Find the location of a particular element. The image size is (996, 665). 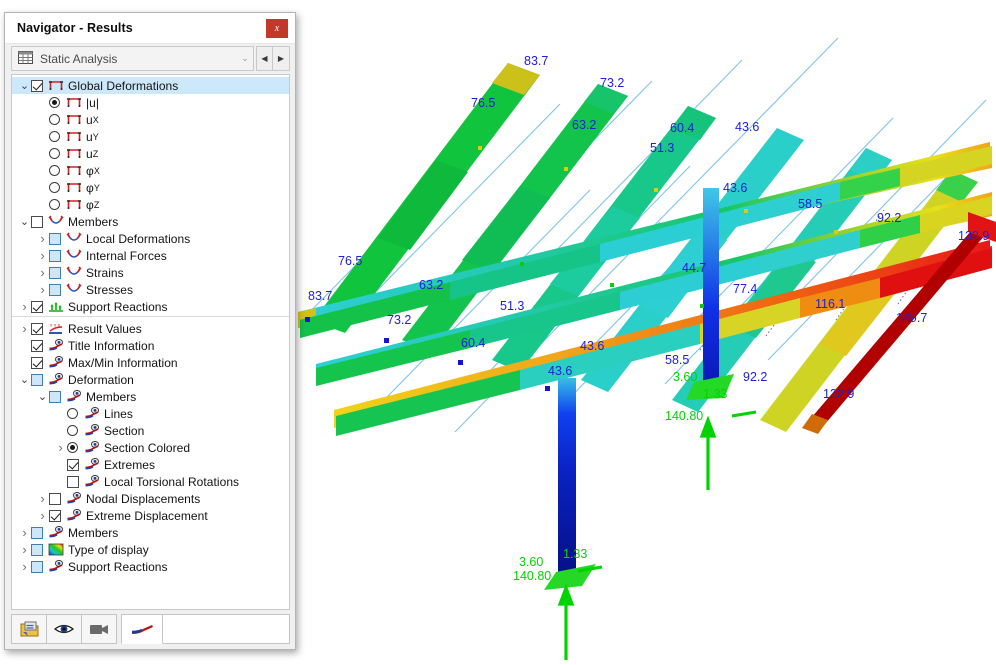

next-case-button: ▶ is located at coordinates (281, 58).